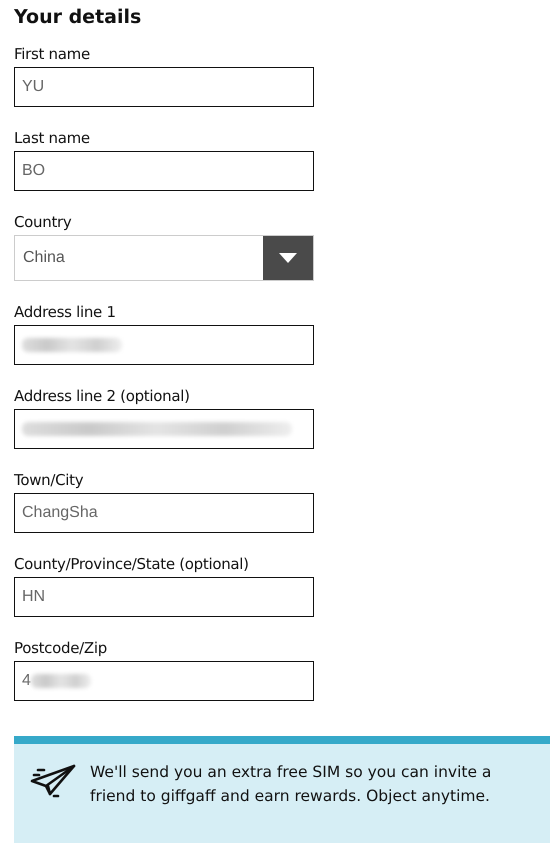  What do you see at coordinates (60, 681) in the screenshot?
I see `blurred-value` at bounding box center [60, 681].